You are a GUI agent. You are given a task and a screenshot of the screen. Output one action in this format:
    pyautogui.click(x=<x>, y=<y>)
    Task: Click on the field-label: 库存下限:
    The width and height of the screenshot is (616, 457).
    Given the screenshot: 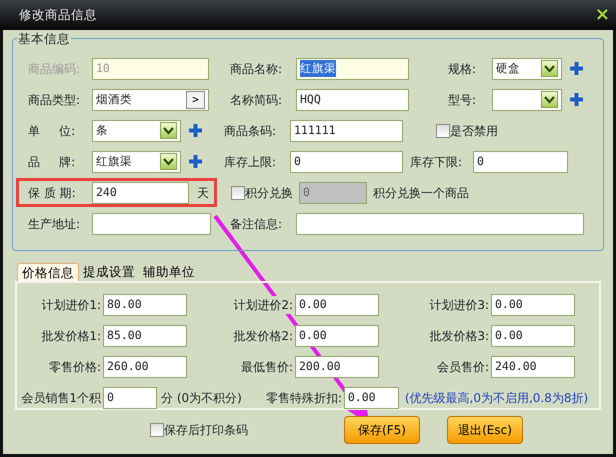 What is the action you would take?
    pyautogui.click(x=437, y=162)
    